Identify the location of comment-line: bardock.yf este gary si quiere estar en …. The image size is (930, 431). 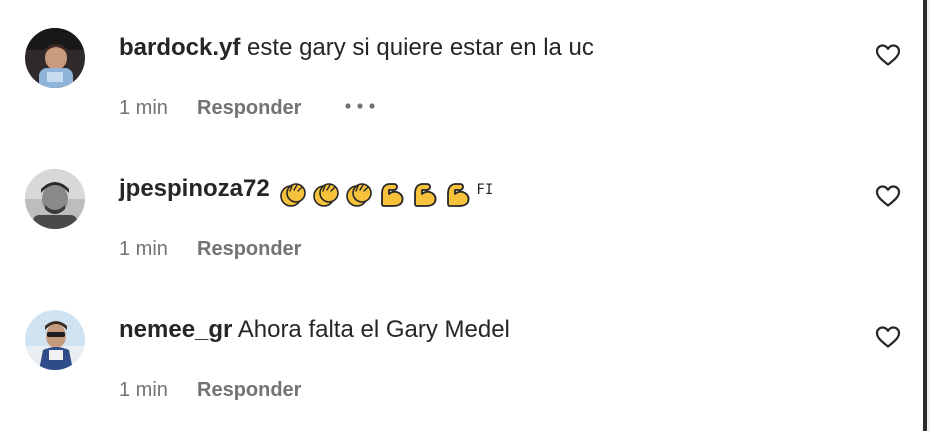
(356, 48).